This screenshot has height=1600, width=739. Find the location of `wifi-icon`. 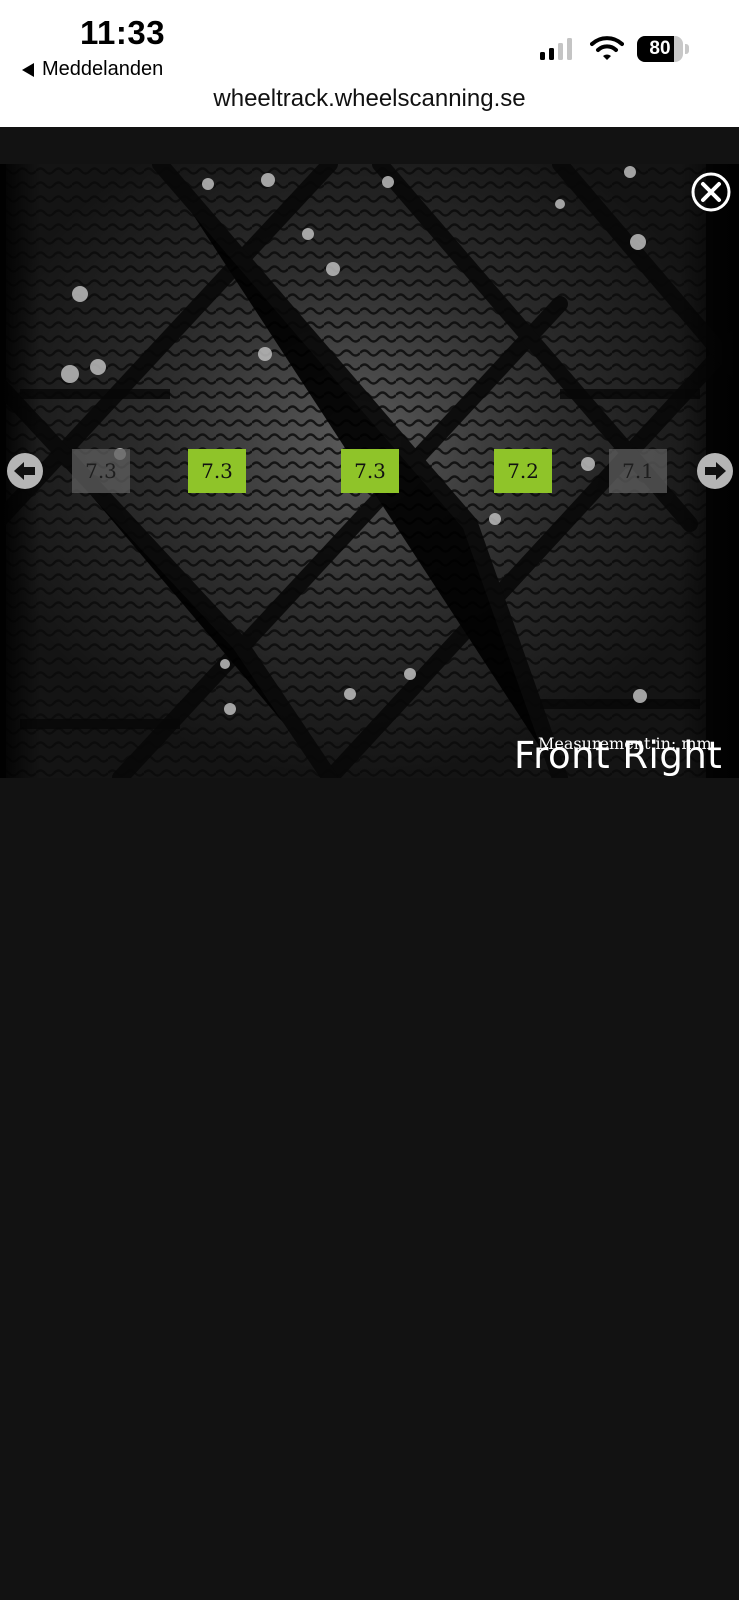

wifi-icon is located at coordinates (607, 48).